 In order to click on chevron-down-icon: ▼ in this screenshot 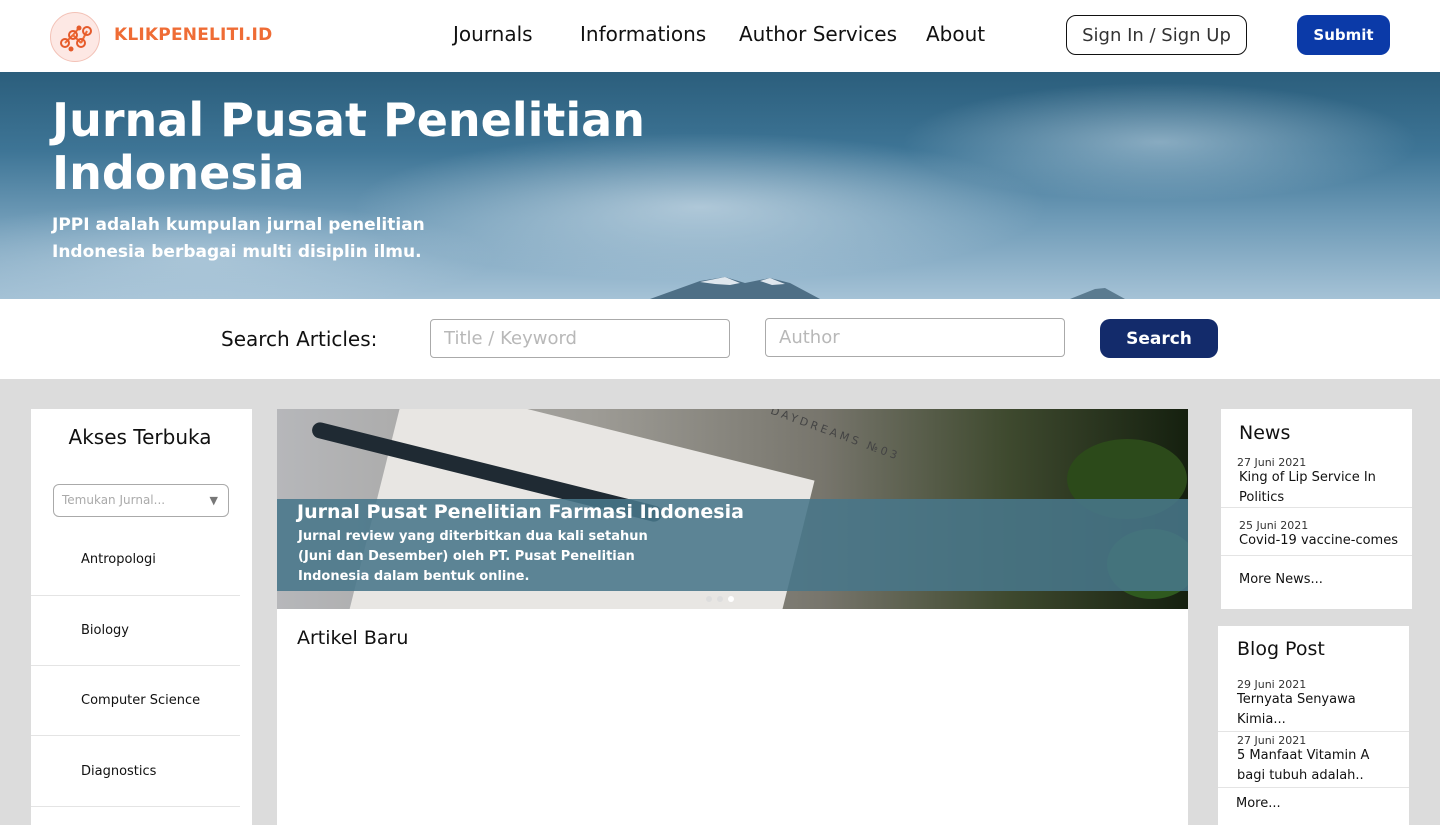, I will do `click(213, 500)`.